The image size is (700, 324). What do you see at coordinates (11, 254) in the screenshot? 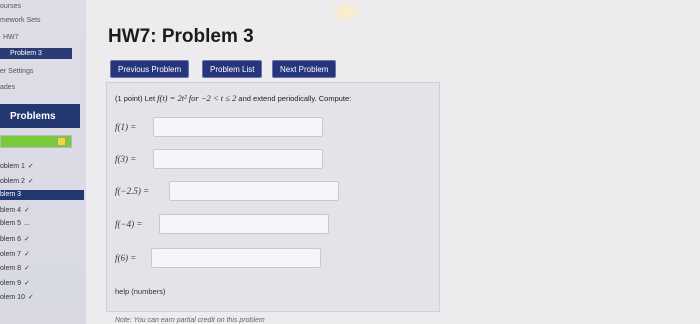
I see `problem-list-item-label: olem 7` at bounding box center [11, 254].